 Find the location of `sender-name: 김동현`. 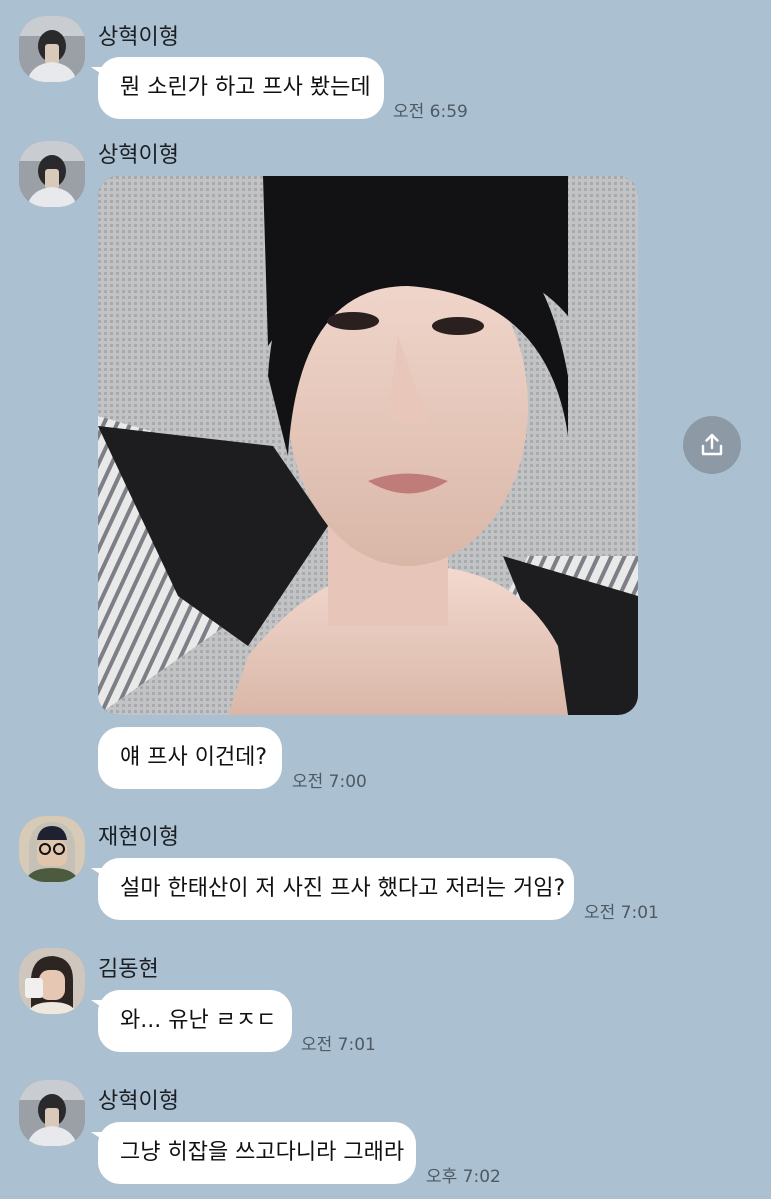

sender-name: 김동현 is located at coordinates (128, 969).